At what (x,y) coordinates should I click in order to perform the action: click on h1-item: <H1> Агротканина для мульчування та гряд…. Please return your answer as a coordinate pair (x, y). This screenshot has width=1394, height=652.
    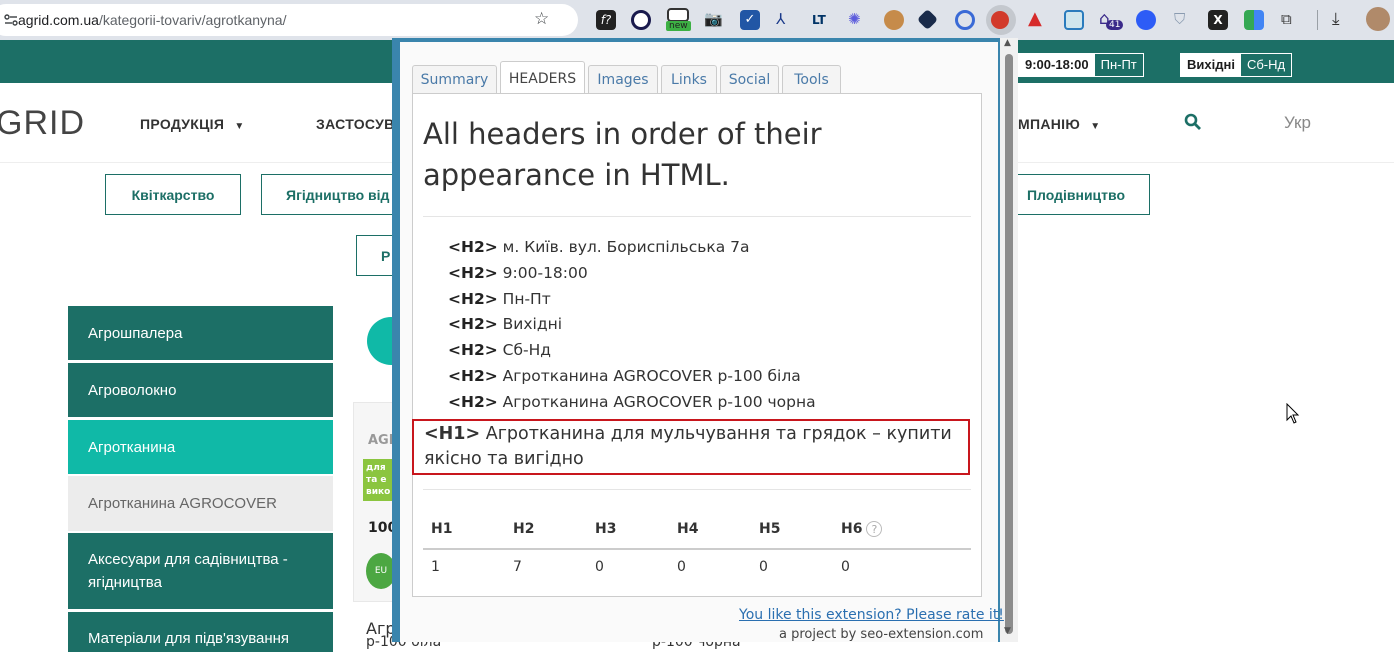
    Looking at the image, I should click on (688, 446).